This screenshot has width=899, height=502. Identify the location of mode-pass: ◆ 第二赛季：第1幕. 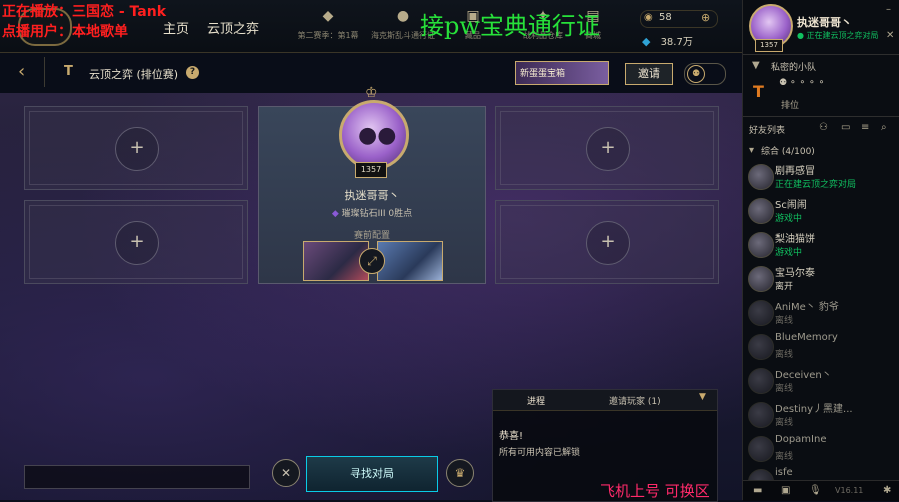
(328, 24).